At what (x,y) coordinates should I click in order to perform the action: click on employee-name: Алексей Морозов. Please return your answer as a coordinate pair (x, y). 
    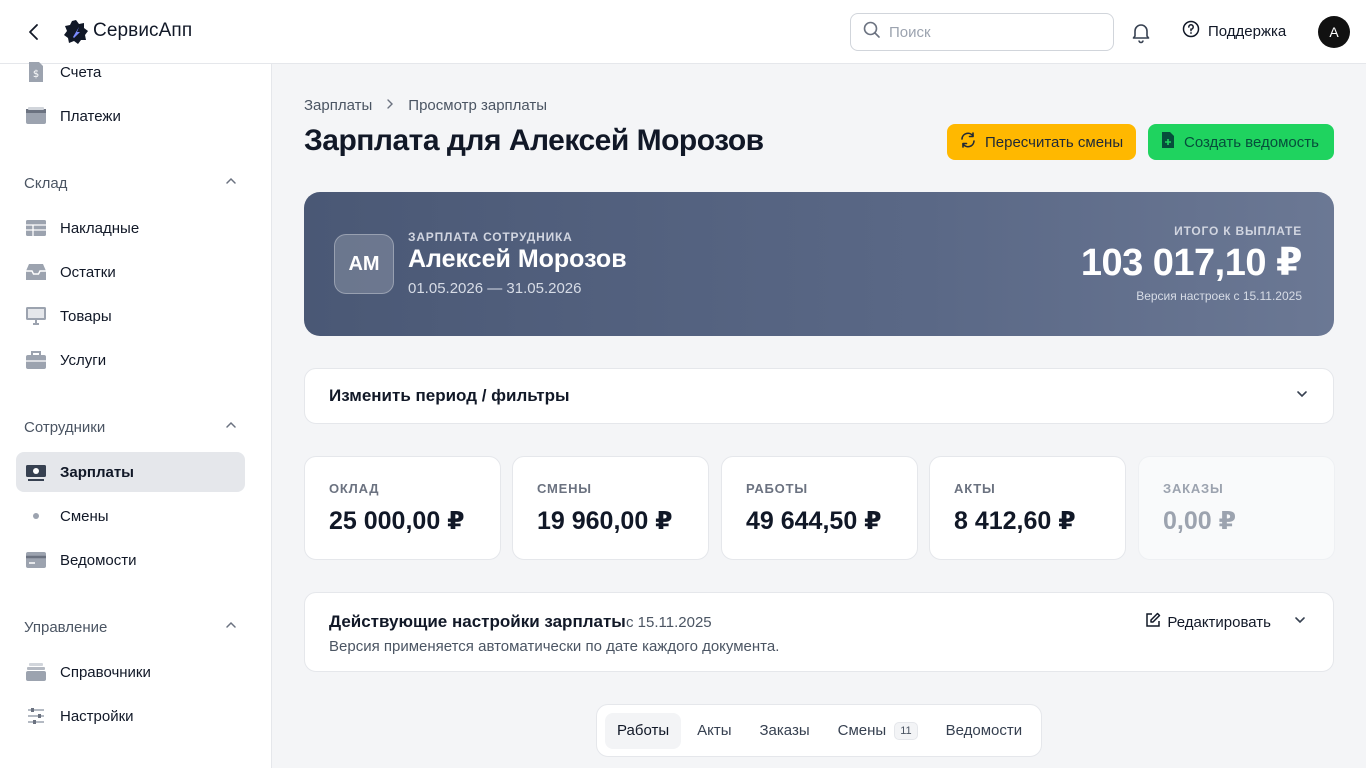
    Looking at the image, I should click on (517, 259).